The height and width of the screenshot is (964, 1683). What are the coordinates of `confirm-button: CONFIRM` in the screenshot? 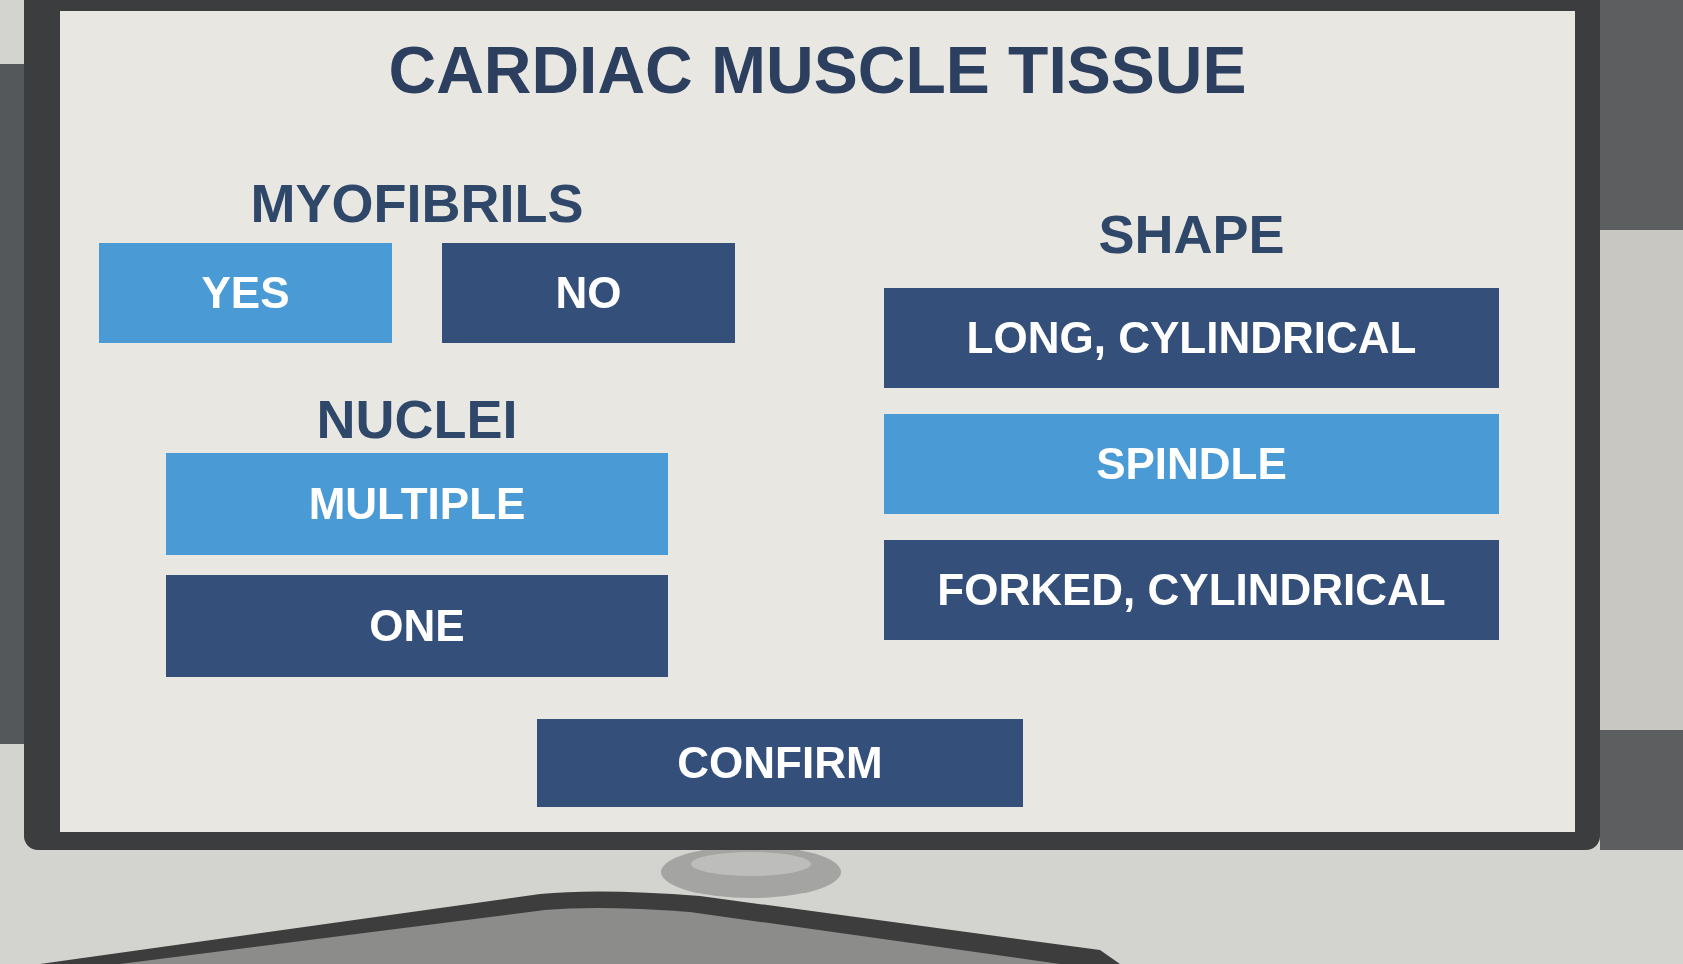 It's located at (780, 763).